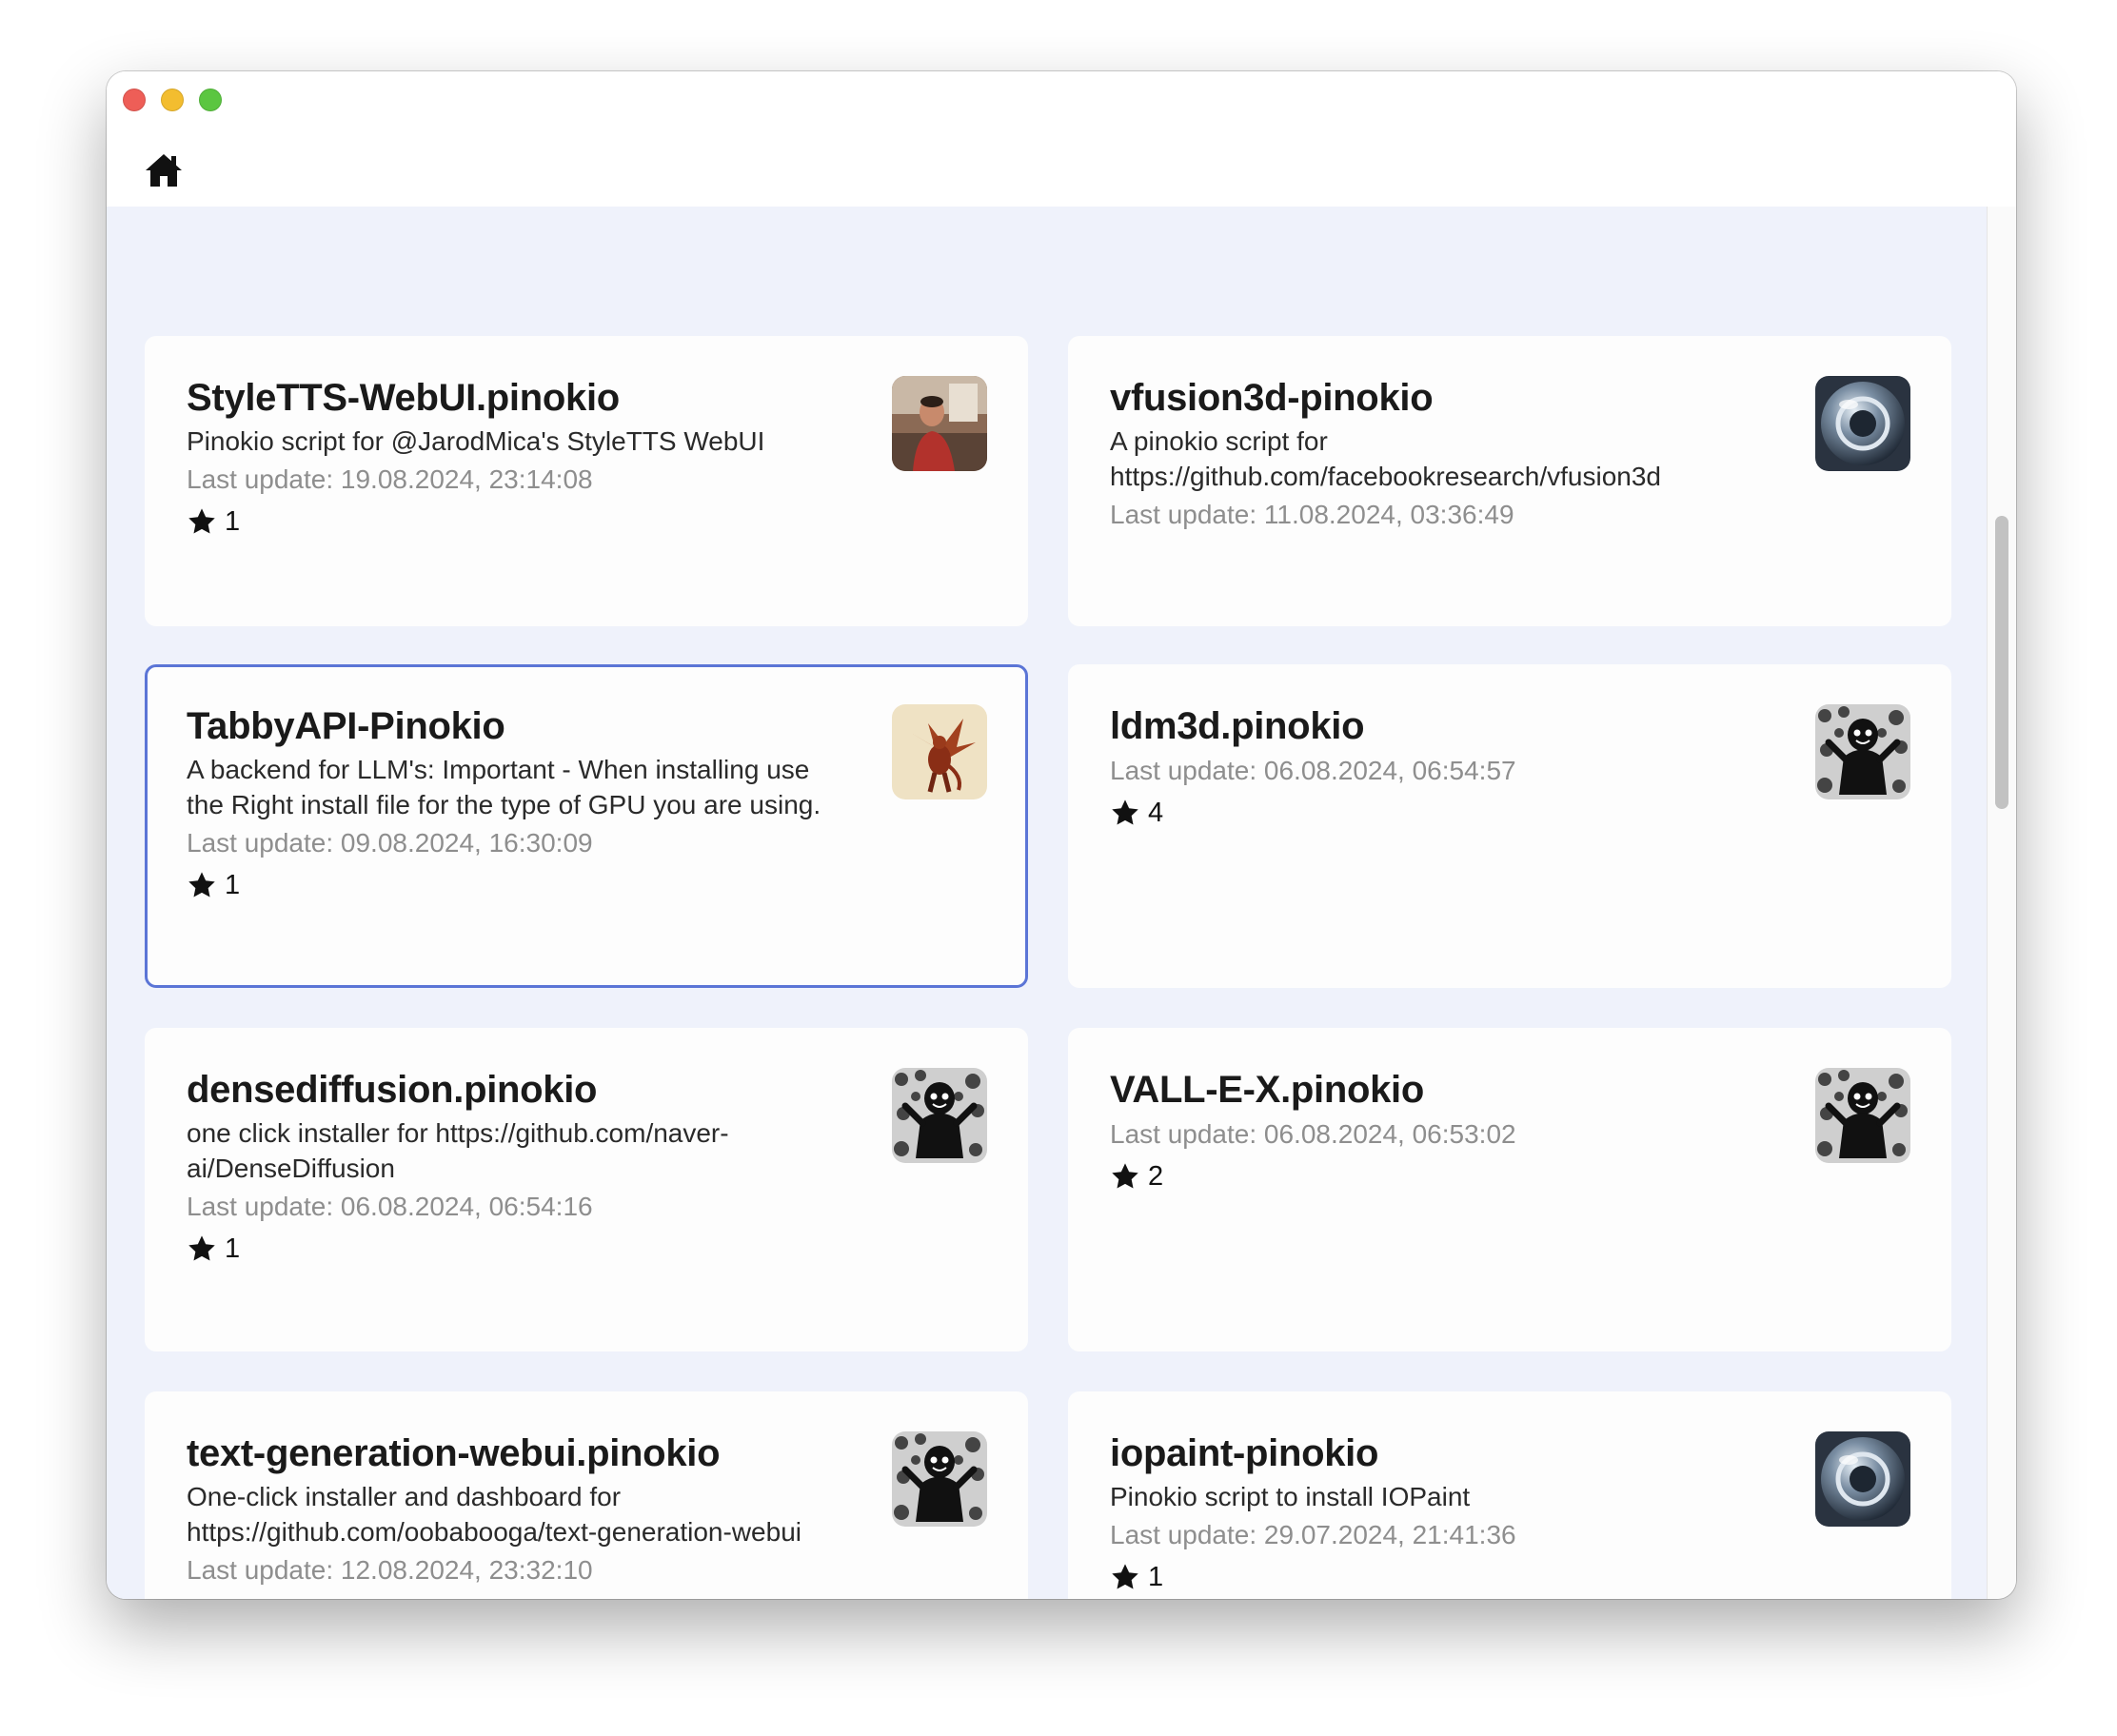 The height and width of the screenshot is (1736, 2117). I want to click on card-last-update: Last update: 12.08.2024, 23:32:10, so click(390, 1570).